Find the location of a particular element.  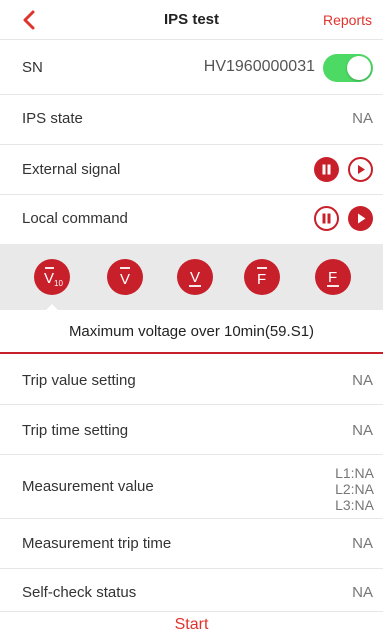

voltage-underline-button: V is located at coordinates (195, 277).